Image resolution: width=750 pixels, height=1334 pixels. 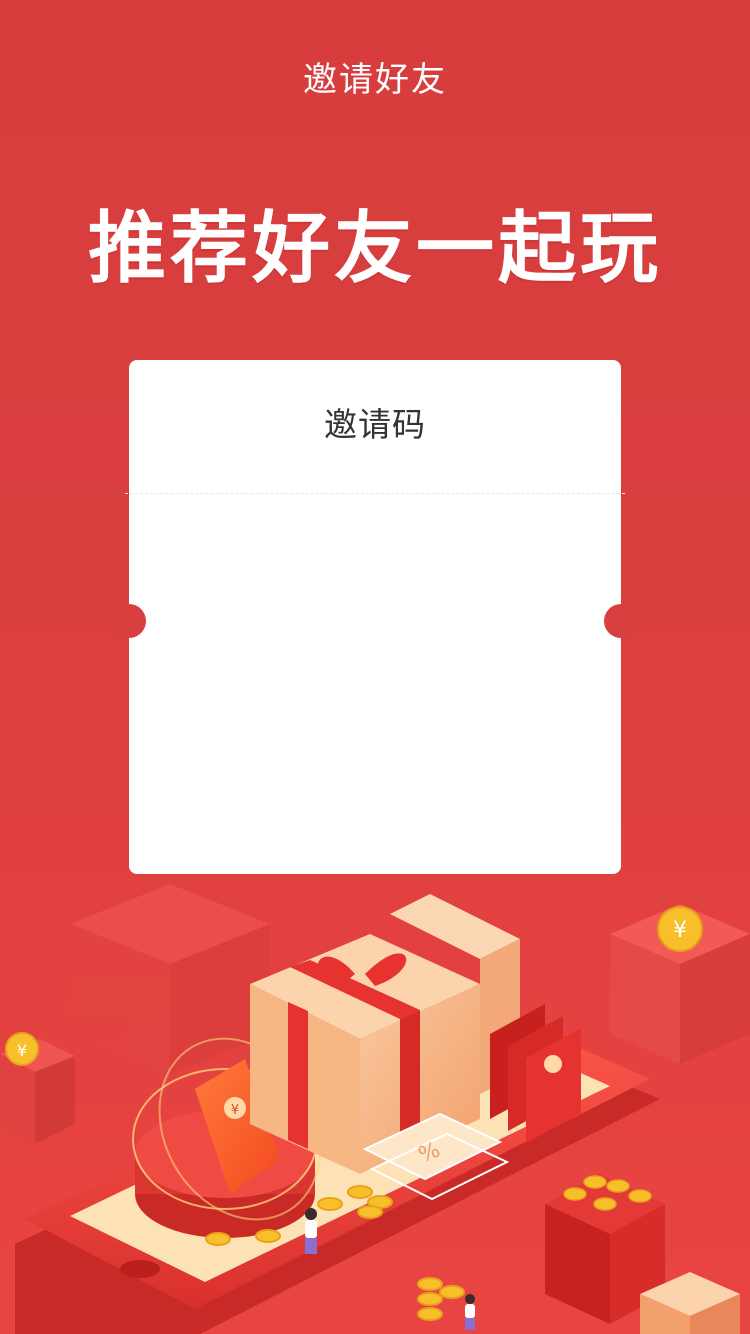 I want to click on bg-cube-left, so click(x=170, y=979).